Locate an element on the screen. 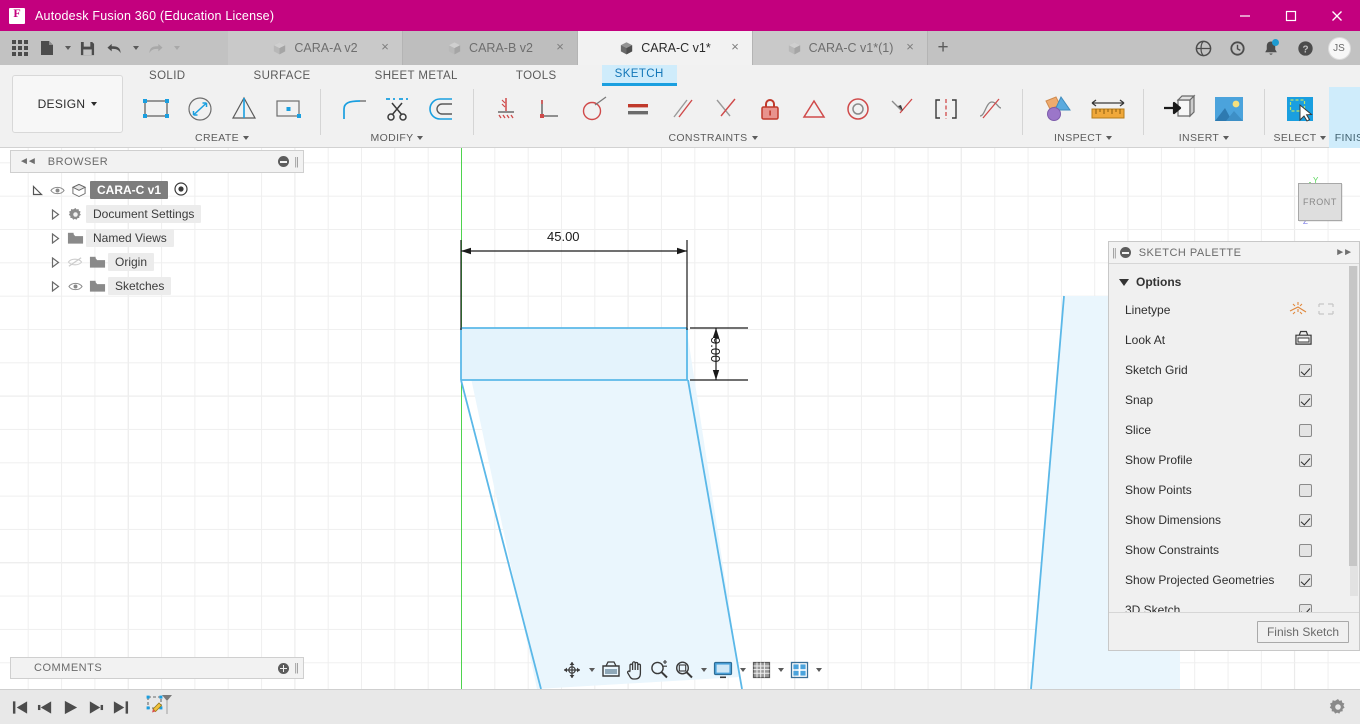  expand-right-icon: ►► is located at coordinates (1344, 252).